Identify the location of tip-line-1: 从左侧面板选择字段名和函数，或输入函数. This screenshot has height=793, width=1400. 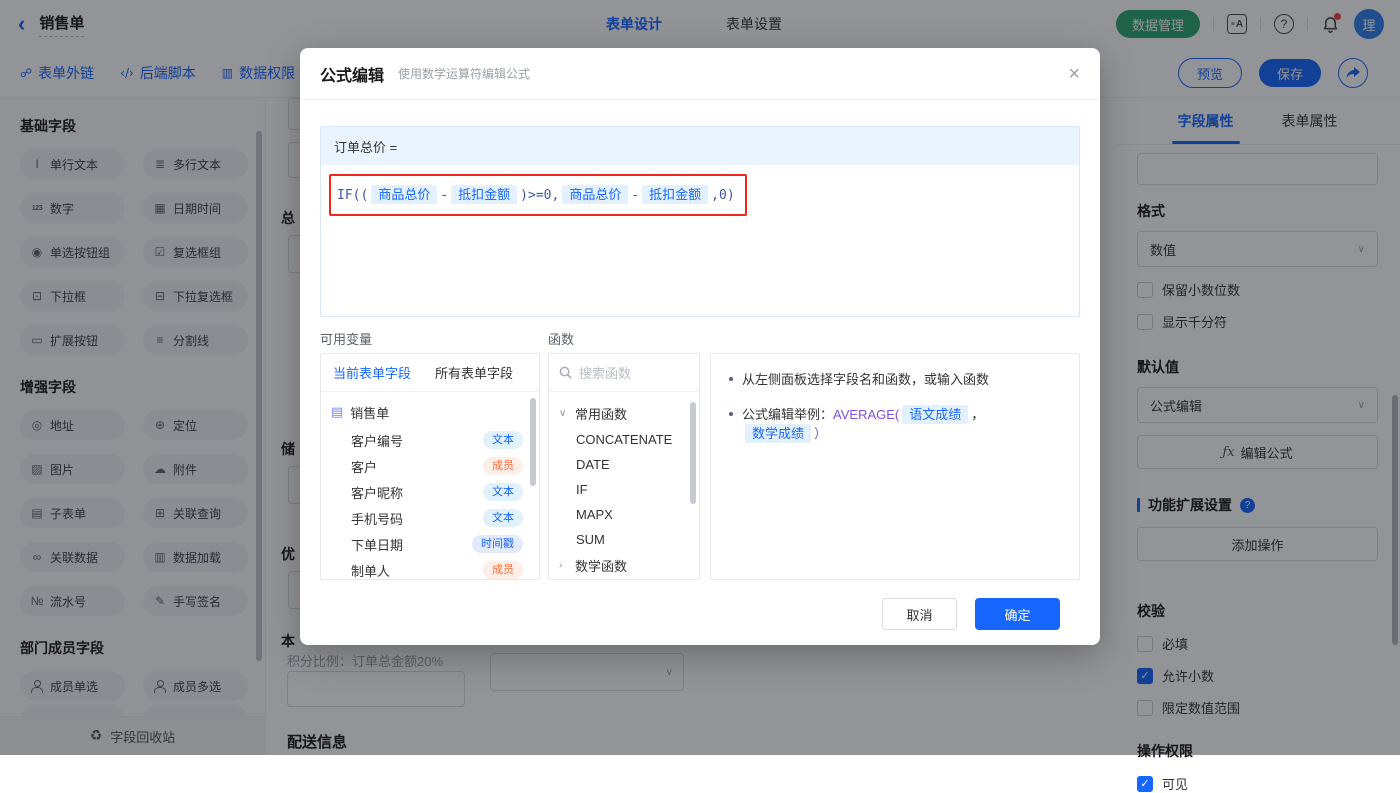
(895, 380).